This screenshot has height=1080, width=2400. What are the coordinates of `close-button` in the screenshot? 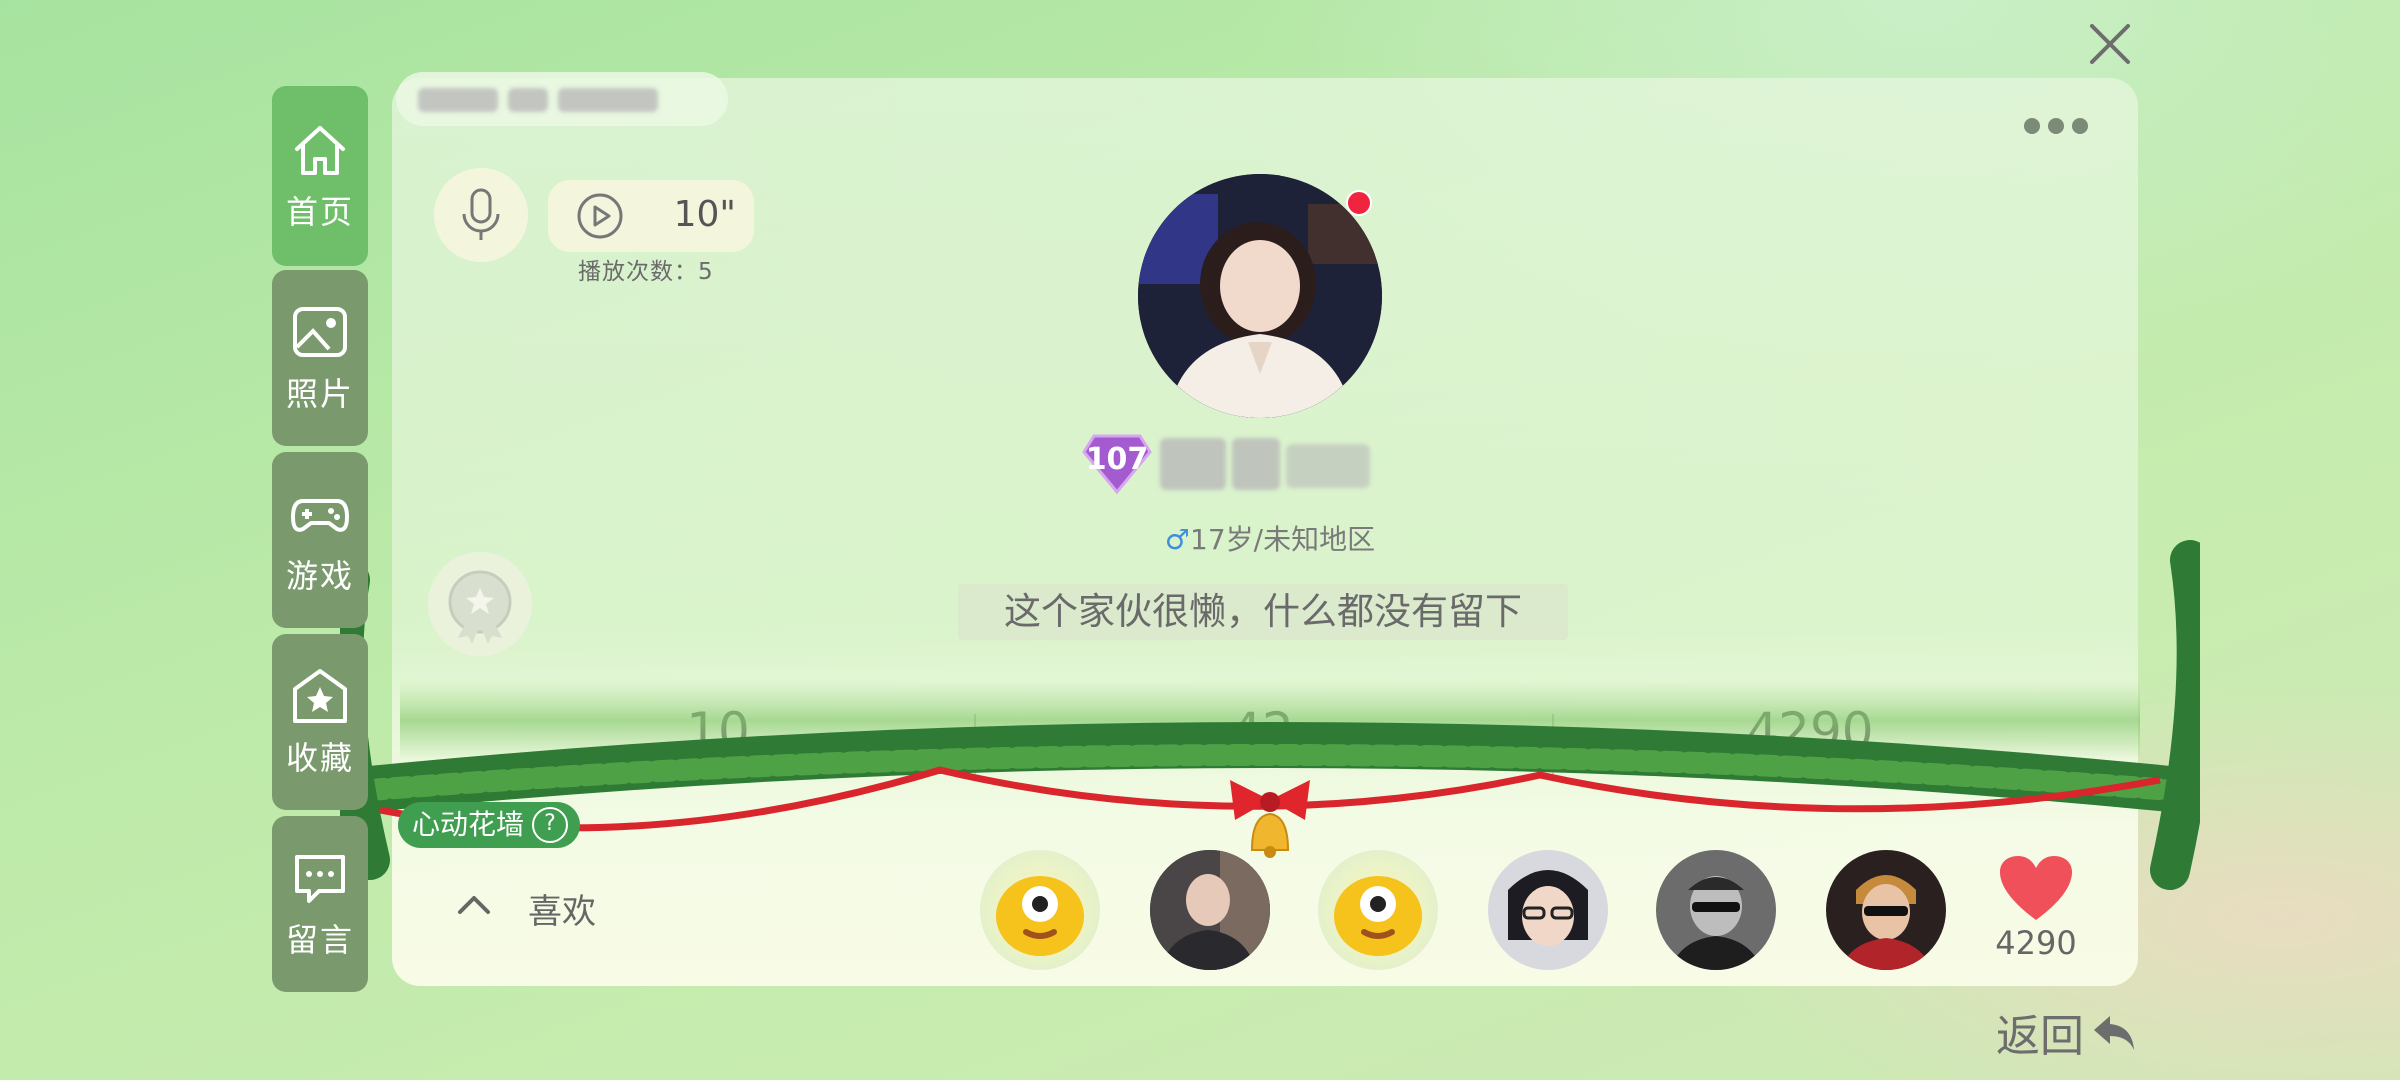 It's located at (2110, 44).